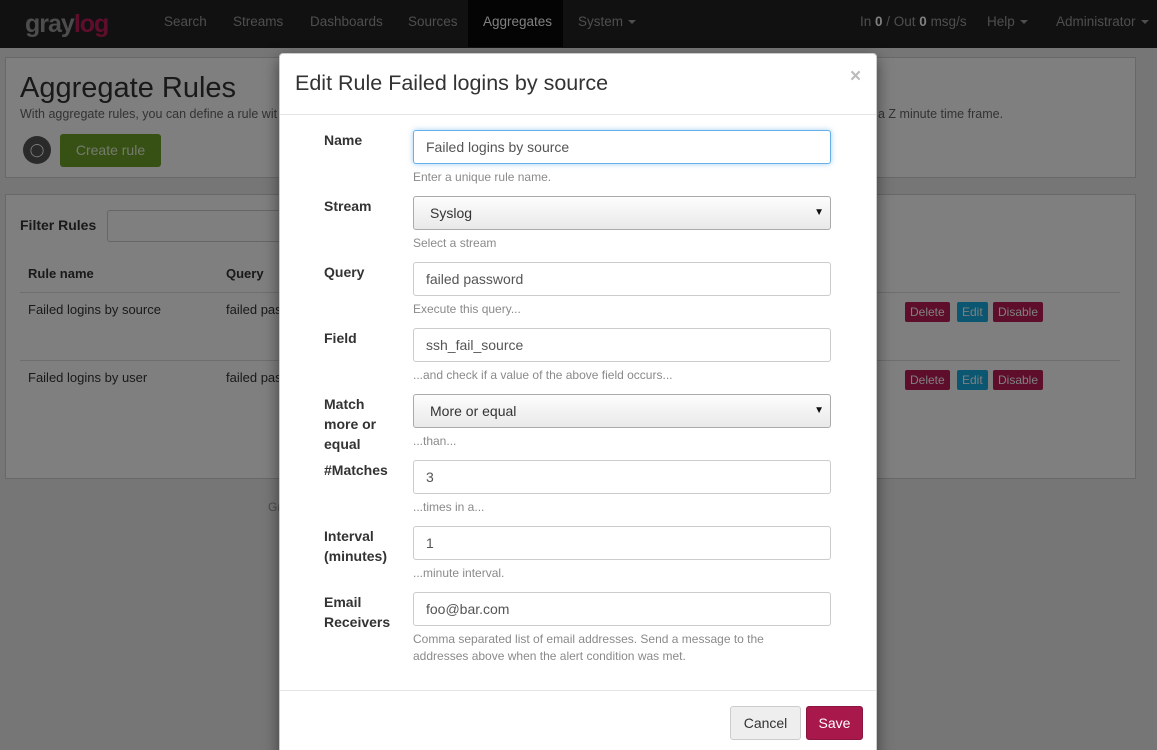 The width and height of the screenshot is (1157, 750). I want to click on query-label: Query, so click(344, 272).